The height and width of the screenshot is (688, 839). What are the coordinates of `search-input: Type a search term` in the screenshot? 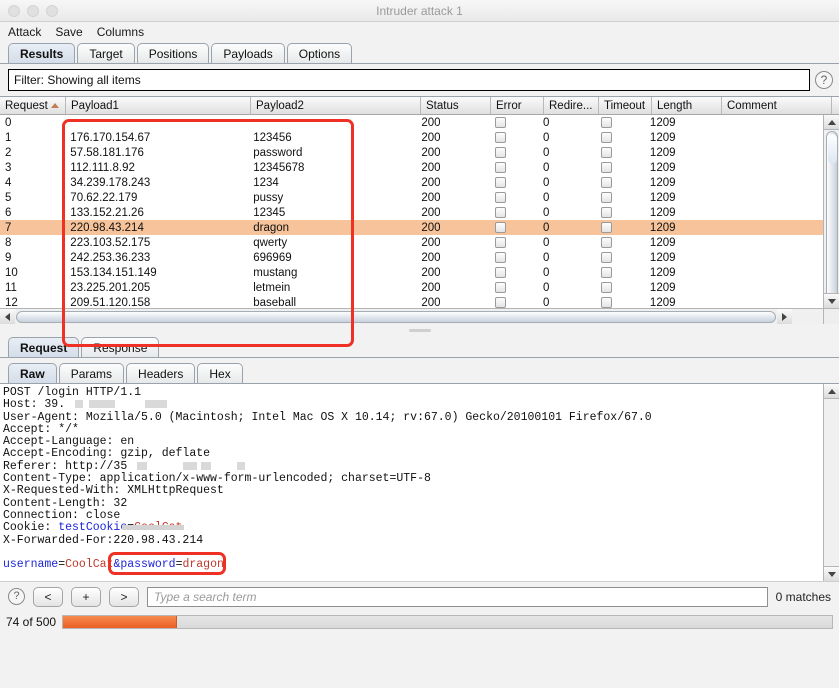 It's located at (457, 596).